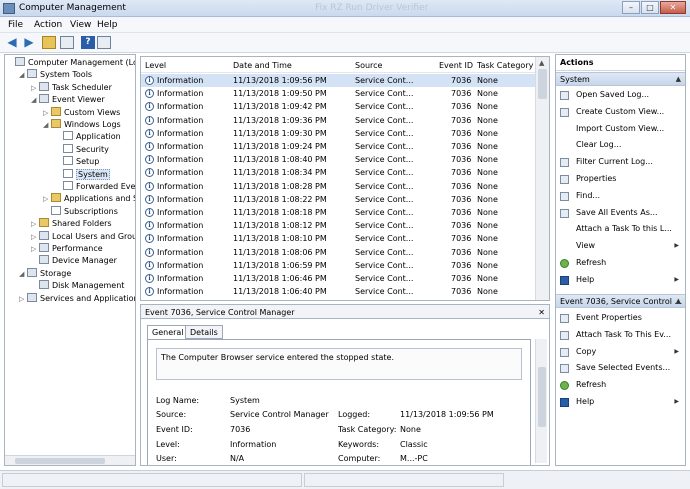 The height and width of the screenshot is (489, 690). Describe the element at coordinates (68, 100) in the screenshot. I see `tree-item: ◢ Event Viewer` at that location.